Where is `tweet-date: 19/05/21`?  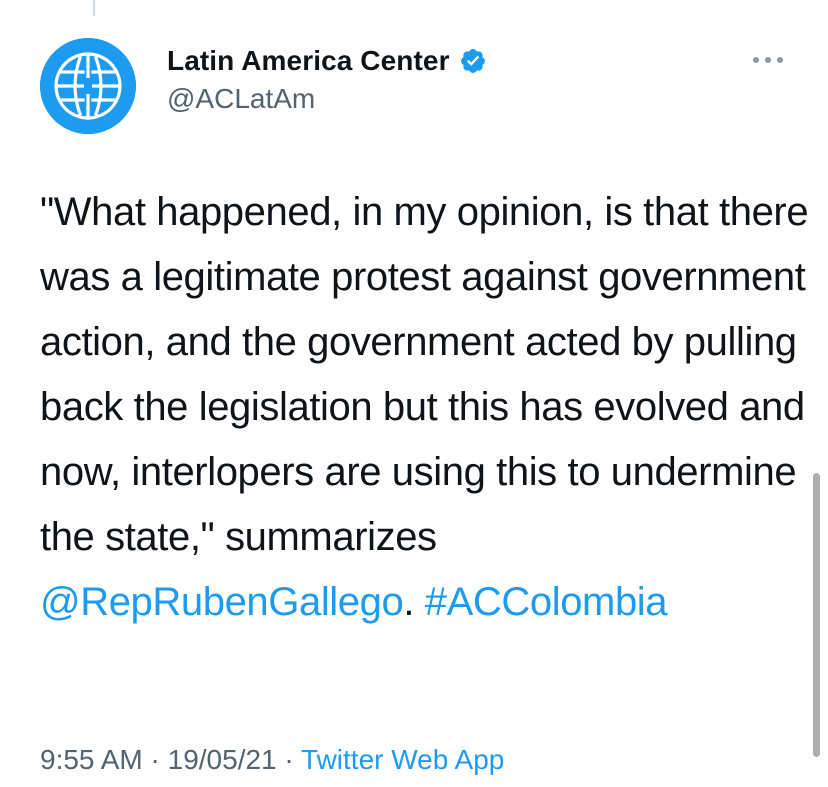
tweet-date: 19/05/21 is located at coordinates (222, 759).